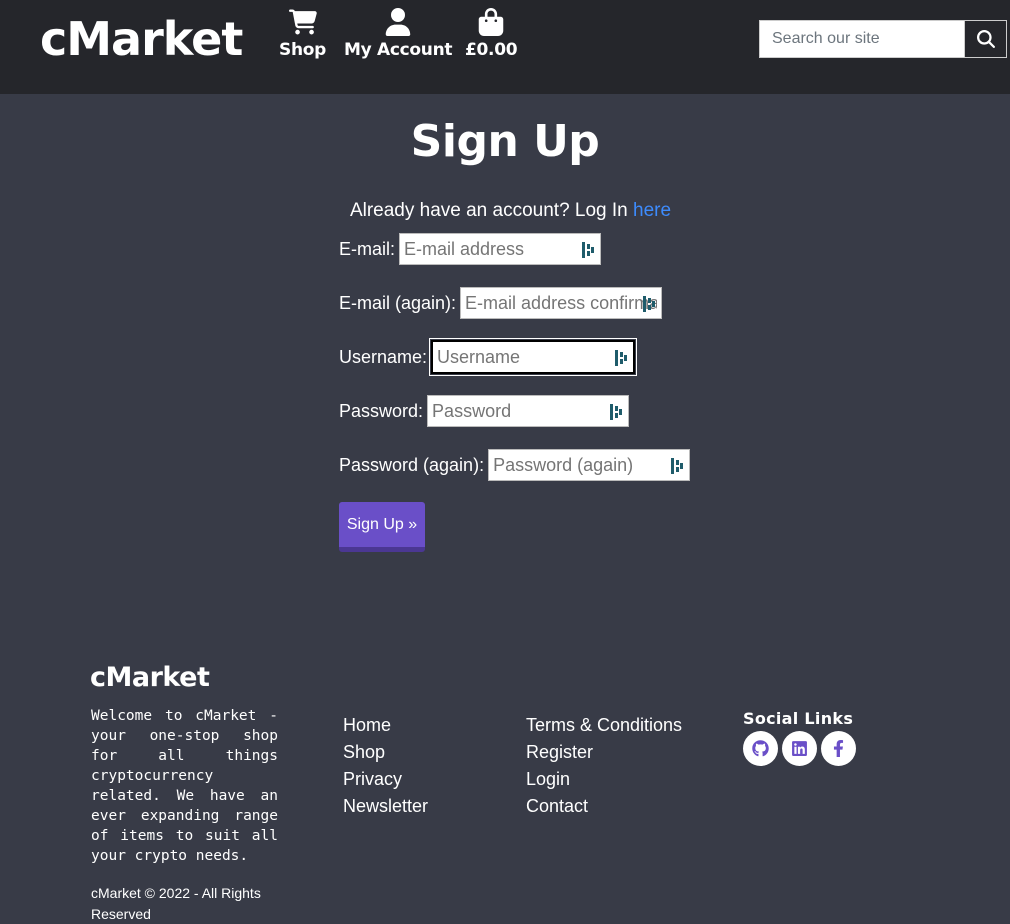  Describe the element at coordinates (385, 725) in the screenshot. I see `footer-link-home: Home` at that location.